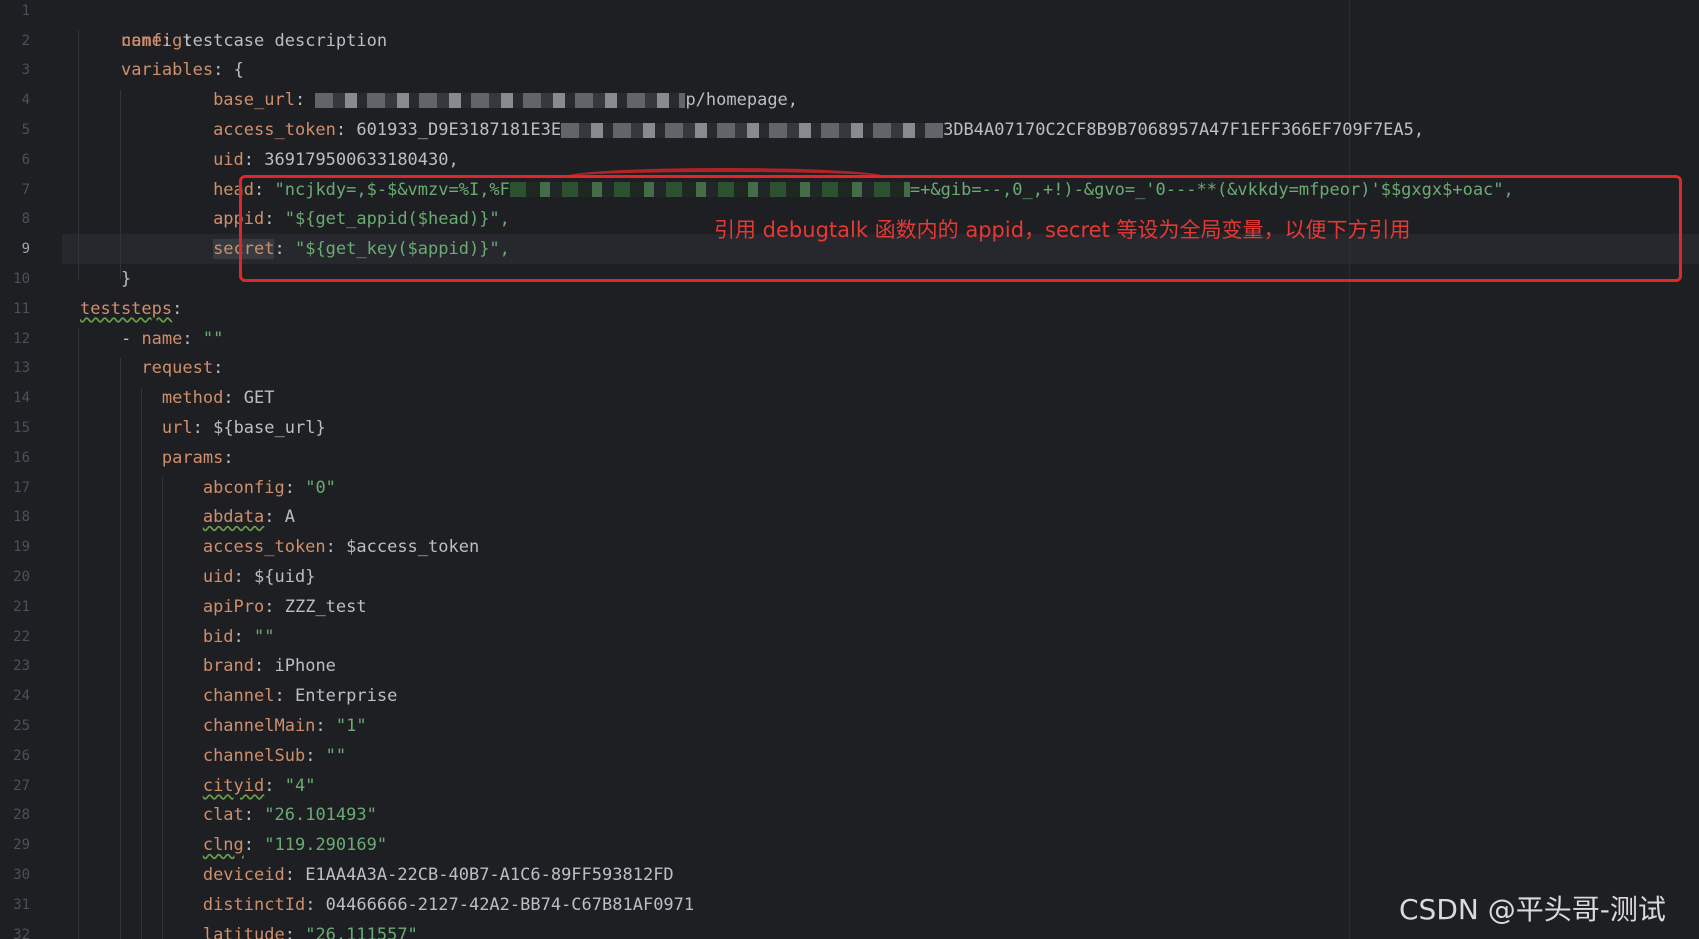 This screenshot has height=939, width=1699. What do you see at coordinates (177, 399) in the screenshot?
I see `code-line-14: method: GET` at bounding box center [177, 399].